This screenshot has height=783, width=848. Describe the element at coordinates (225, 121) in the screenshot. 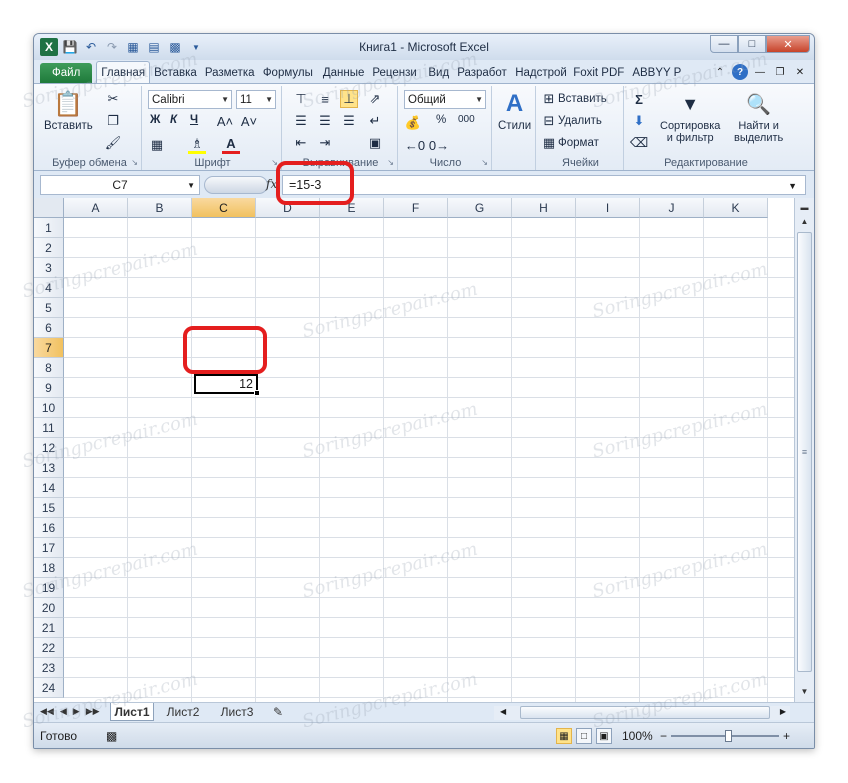

I see `grow-font-button: A˄` at that location.